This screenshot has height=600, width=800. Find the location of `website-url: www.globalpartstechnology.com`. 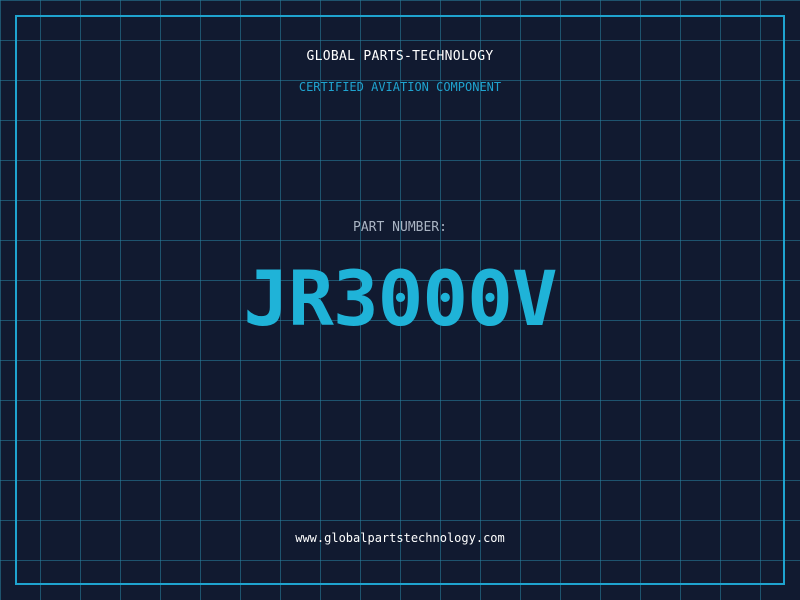

website-url: www.globalpartstechnology.com is located at coordinates (400, 538).